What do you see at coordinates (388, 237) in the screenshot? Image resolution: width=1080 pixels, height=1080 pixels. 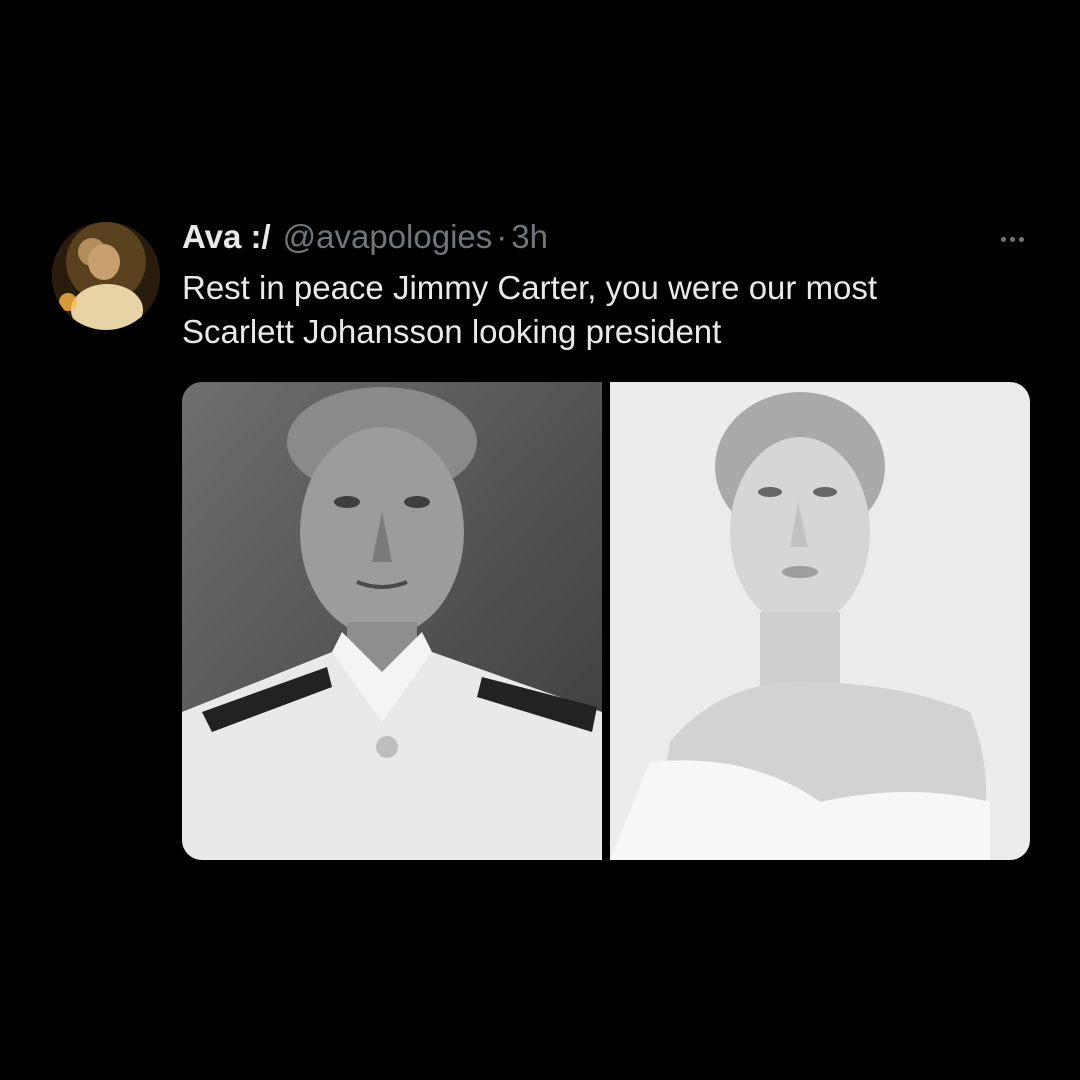 I see `handle: @avapologies` at bounding box center [388, 237].